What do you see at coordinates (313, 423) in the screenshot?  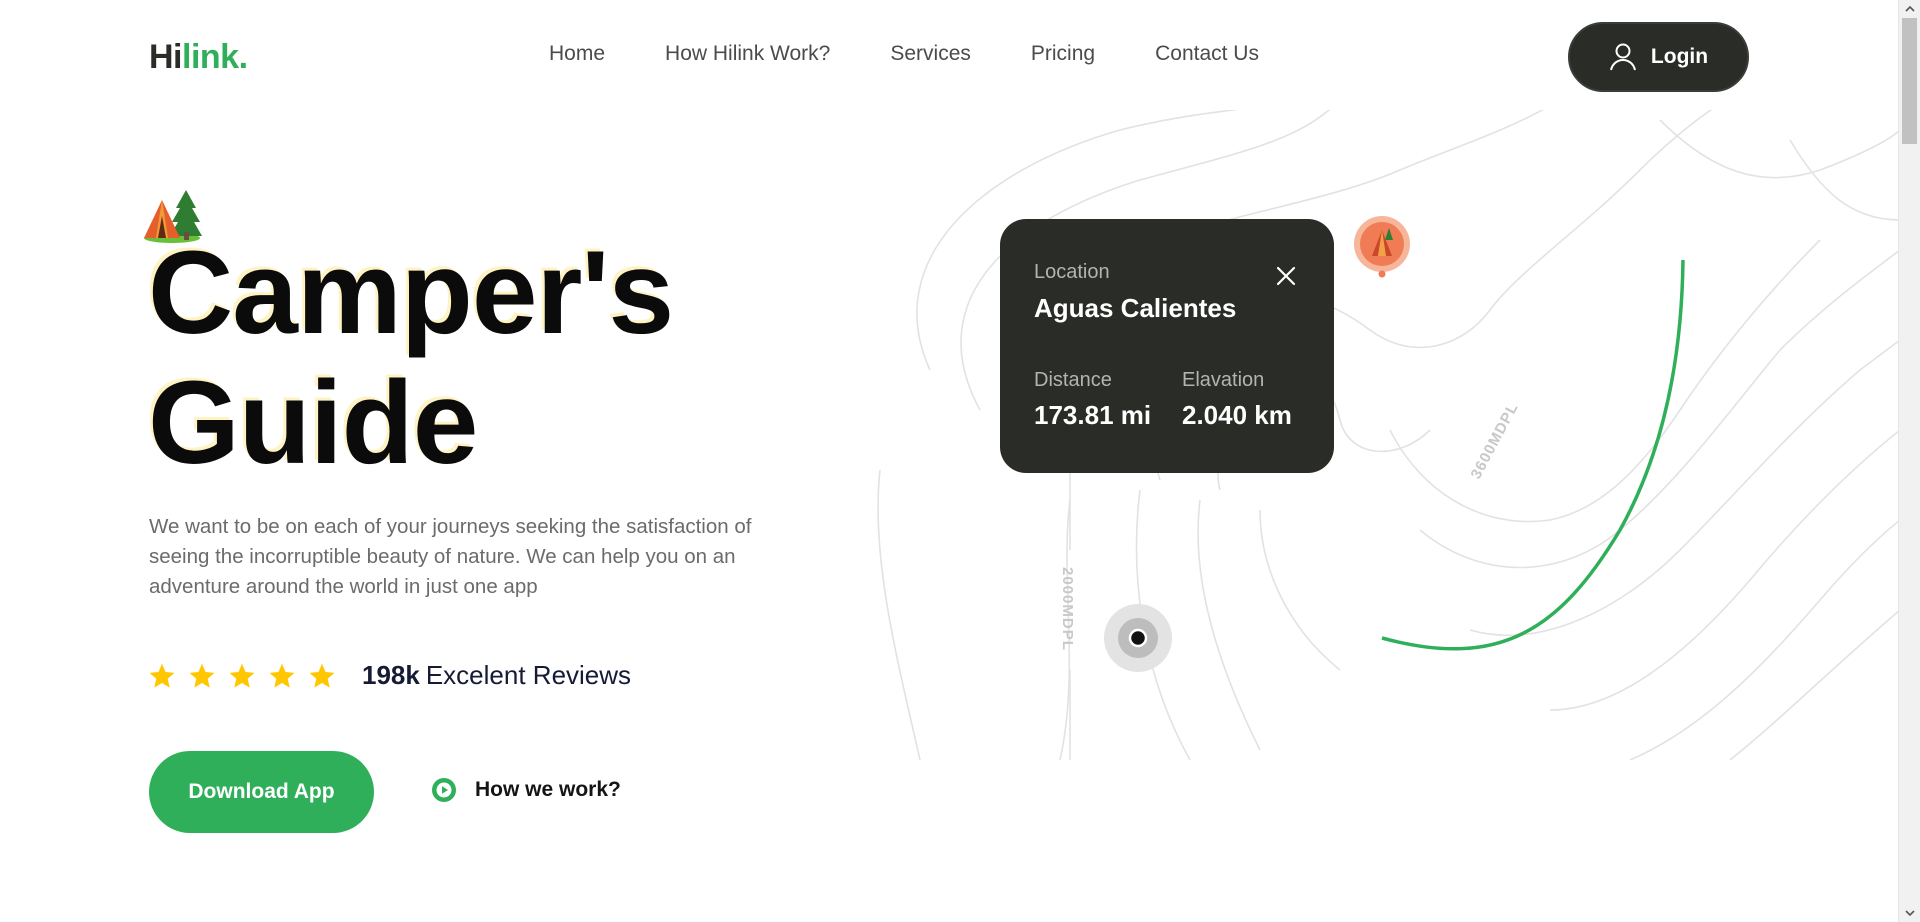 I see `hero-title-line2: Guide` at bounding box center [313, 423].